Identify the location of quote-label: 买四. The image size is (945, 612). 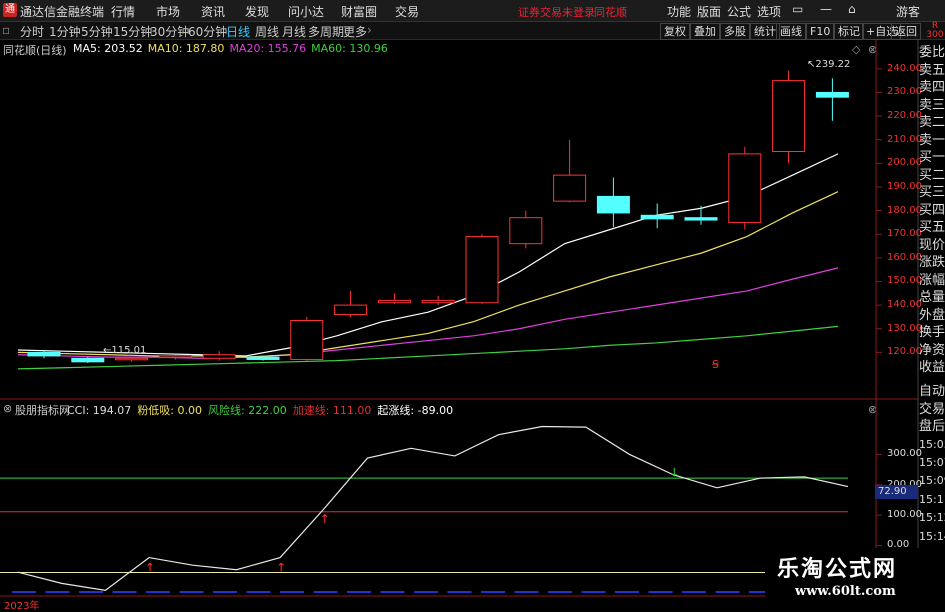
(932, 210).